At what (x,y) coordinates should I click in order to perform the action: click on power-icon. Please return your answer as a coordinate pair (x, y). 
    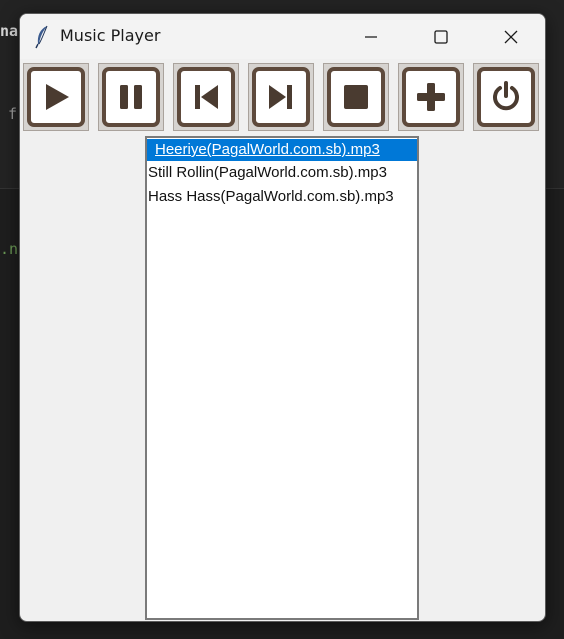
    Looking at the image, I should click on (506, 96).